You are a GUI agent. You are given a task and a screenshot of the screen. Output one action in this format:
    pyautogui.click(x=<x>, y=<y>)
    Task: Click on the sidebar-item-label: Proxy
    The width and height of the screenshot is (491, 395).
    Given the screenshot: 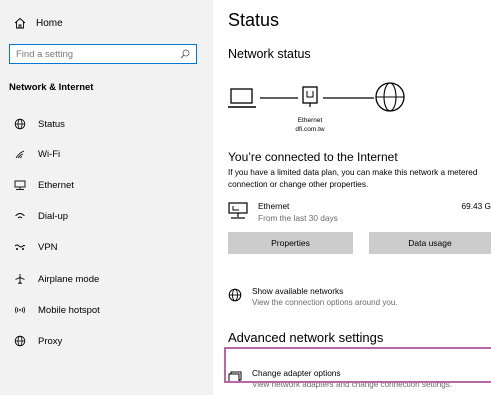 What is the action you would take?
    pyautogui.click(x=50, y=341)
    